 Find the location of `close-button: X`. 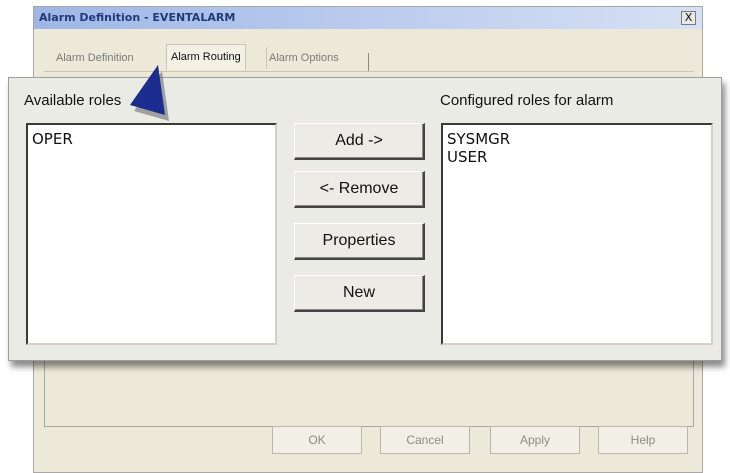

close-button: X is located at coordinates (688, 18).